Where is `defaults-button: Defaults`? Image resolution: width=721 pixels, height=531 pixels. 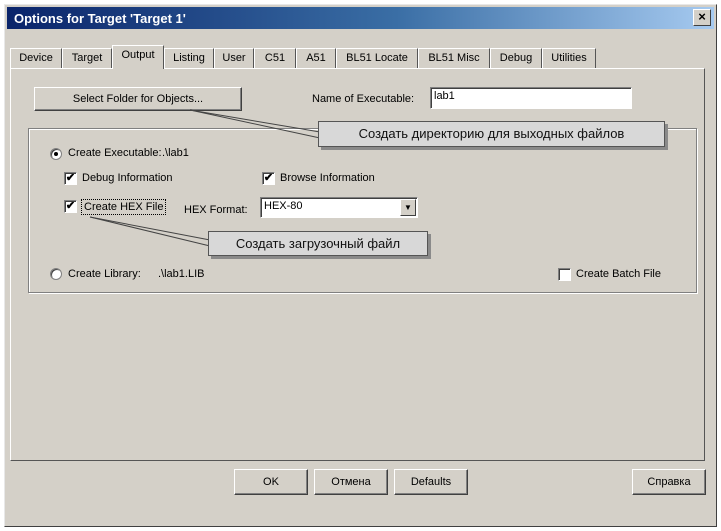 defaults-button: Defaults is located at coordinates (431, 482).